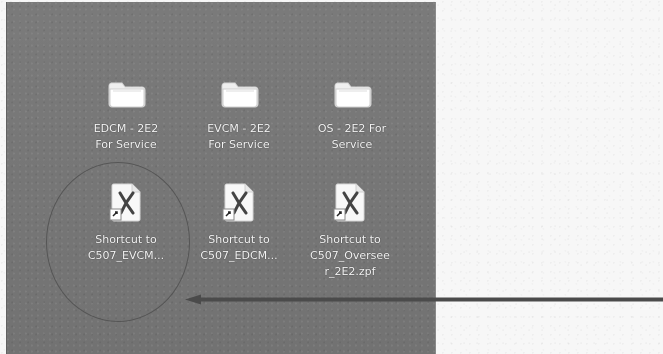 This screenshot has width=663, height=354. What do you see at coordinates (352, 128) in the screenshot?
I see `label-line: OS - 2E2 For` at bounding box center [352, 128].